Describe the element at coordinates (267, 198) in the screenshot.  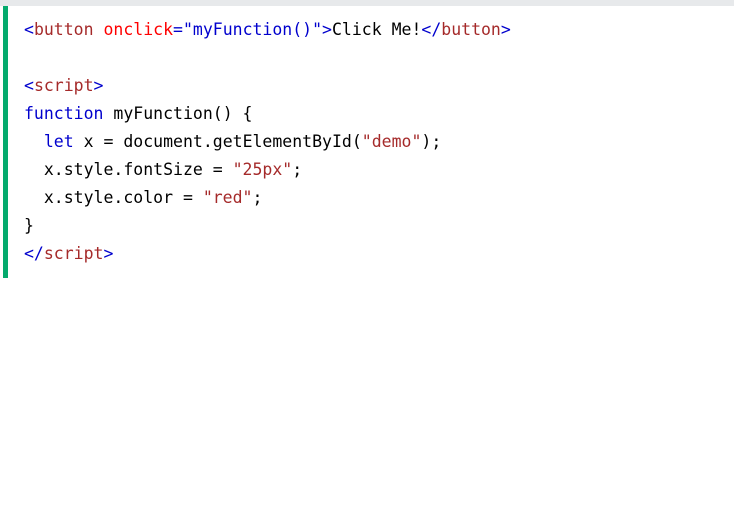
I see `code-line: x.style.color = "red";` at that location.